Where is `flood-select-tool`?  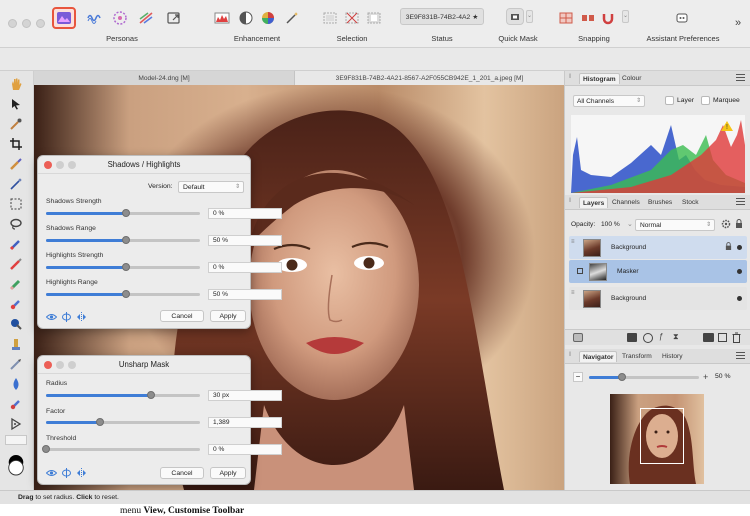 flood-select-tool is located at coordinates (16, 184).